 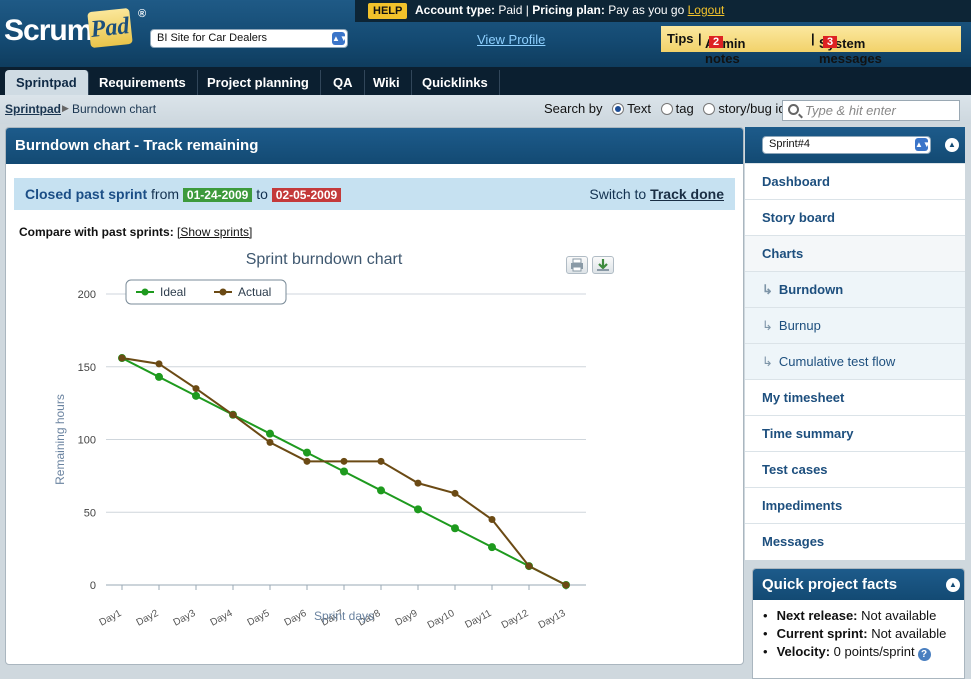 I want to click on search-icon, so click(x=793, y=109).